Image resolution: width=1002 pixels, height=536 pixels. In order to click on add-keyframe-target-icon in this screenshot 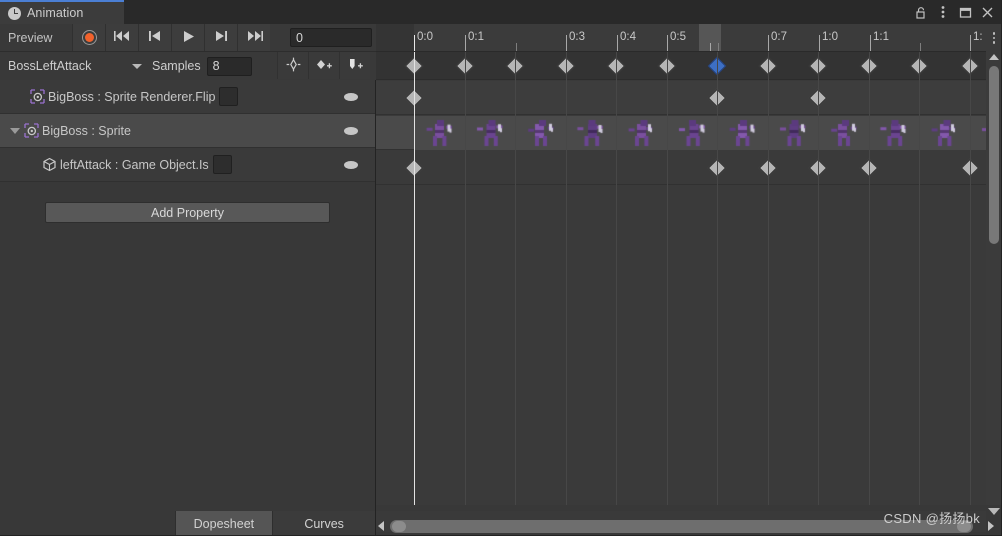, I will do `click(293, 66)`.